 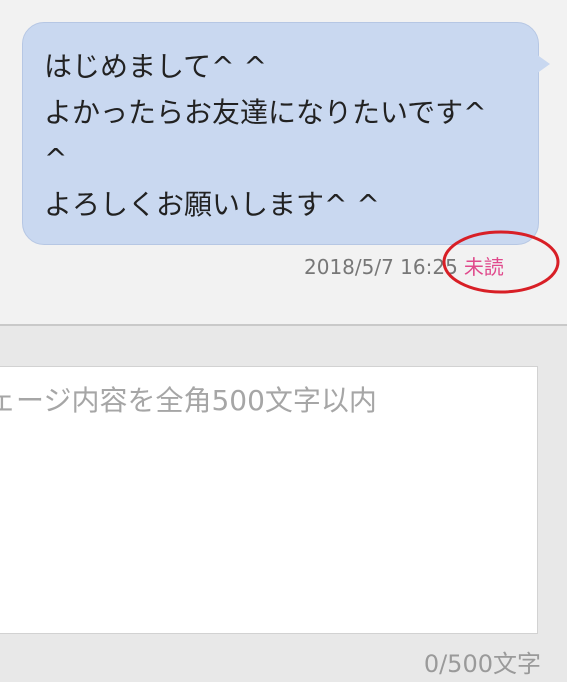 What do you see at coordinates (501, 262) in the screenshot?
I see `red-circle-annotation` at bounding box center [501, 262].